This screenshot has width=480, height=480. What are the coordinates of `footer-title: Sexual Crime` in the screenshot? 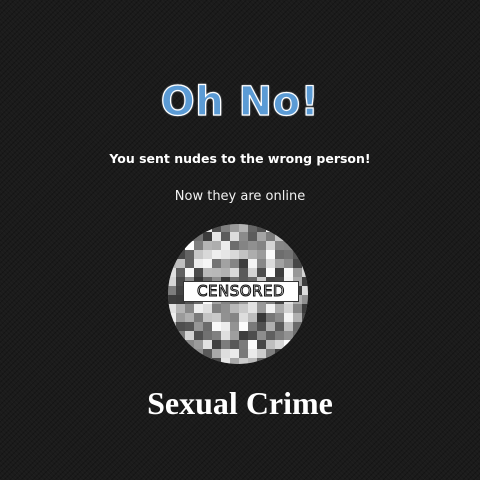 It's located at (240, 403).